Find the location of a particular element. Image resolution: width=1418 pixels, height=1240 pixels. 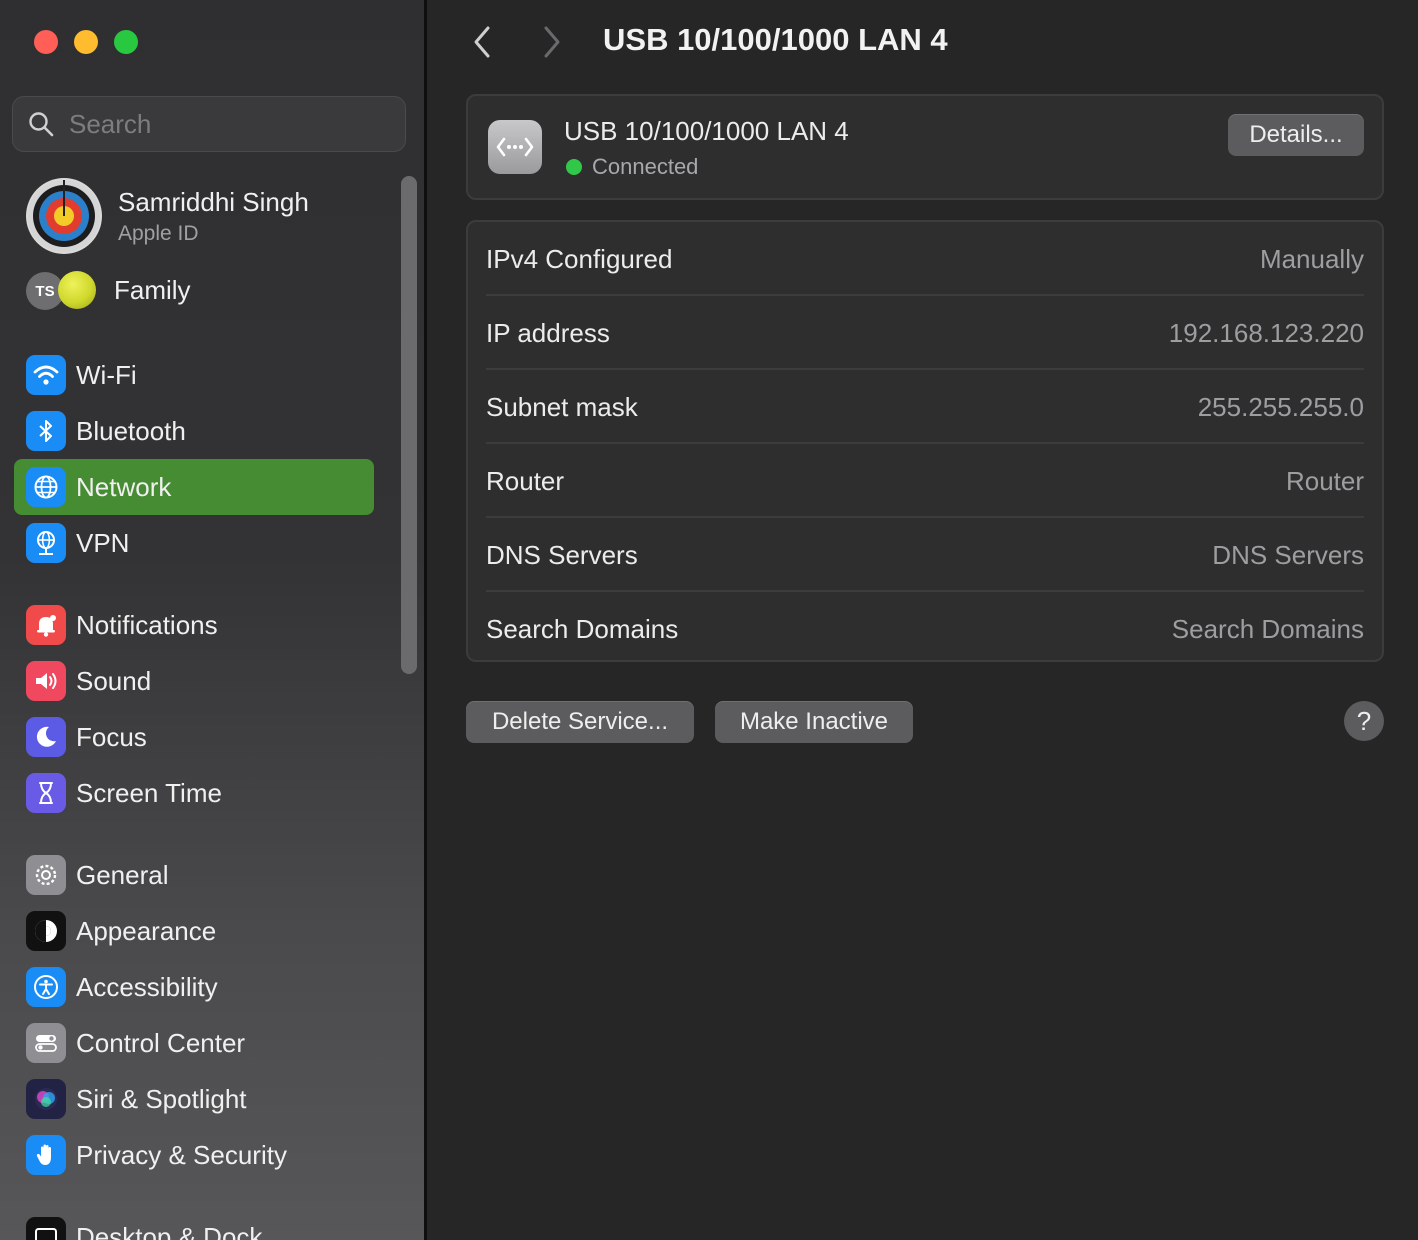

sidebar-item-label: VPN is located at coordinates (103, 542).